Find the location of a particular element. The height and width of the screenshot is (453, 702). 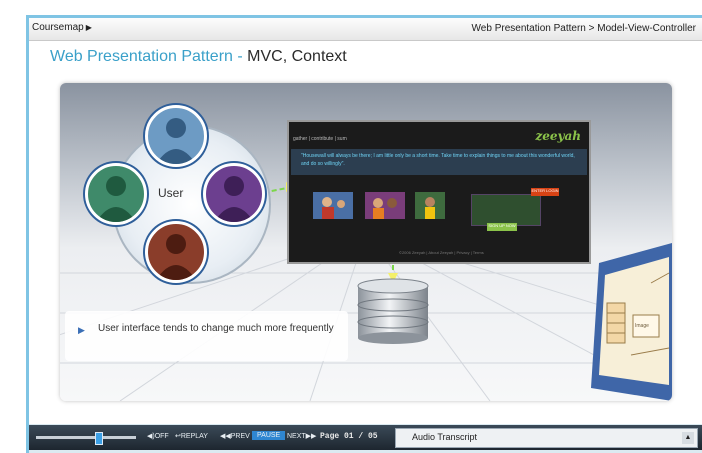

website-signup-button: SIGN UP NOW is located at coordinates (502, 227).